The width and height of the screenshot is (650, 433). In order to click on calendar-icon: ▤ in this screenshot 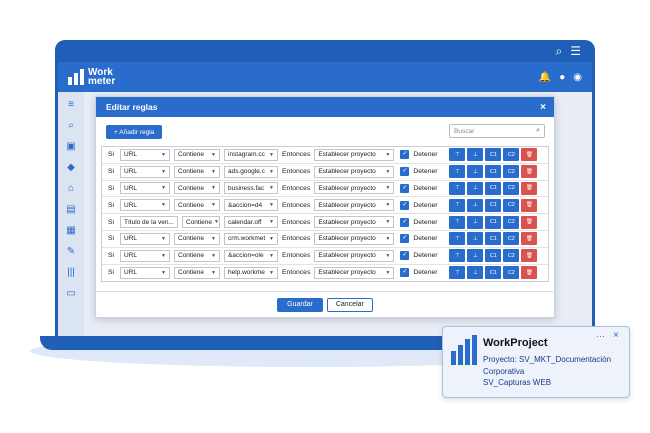, I will do `click(71, 209)`.